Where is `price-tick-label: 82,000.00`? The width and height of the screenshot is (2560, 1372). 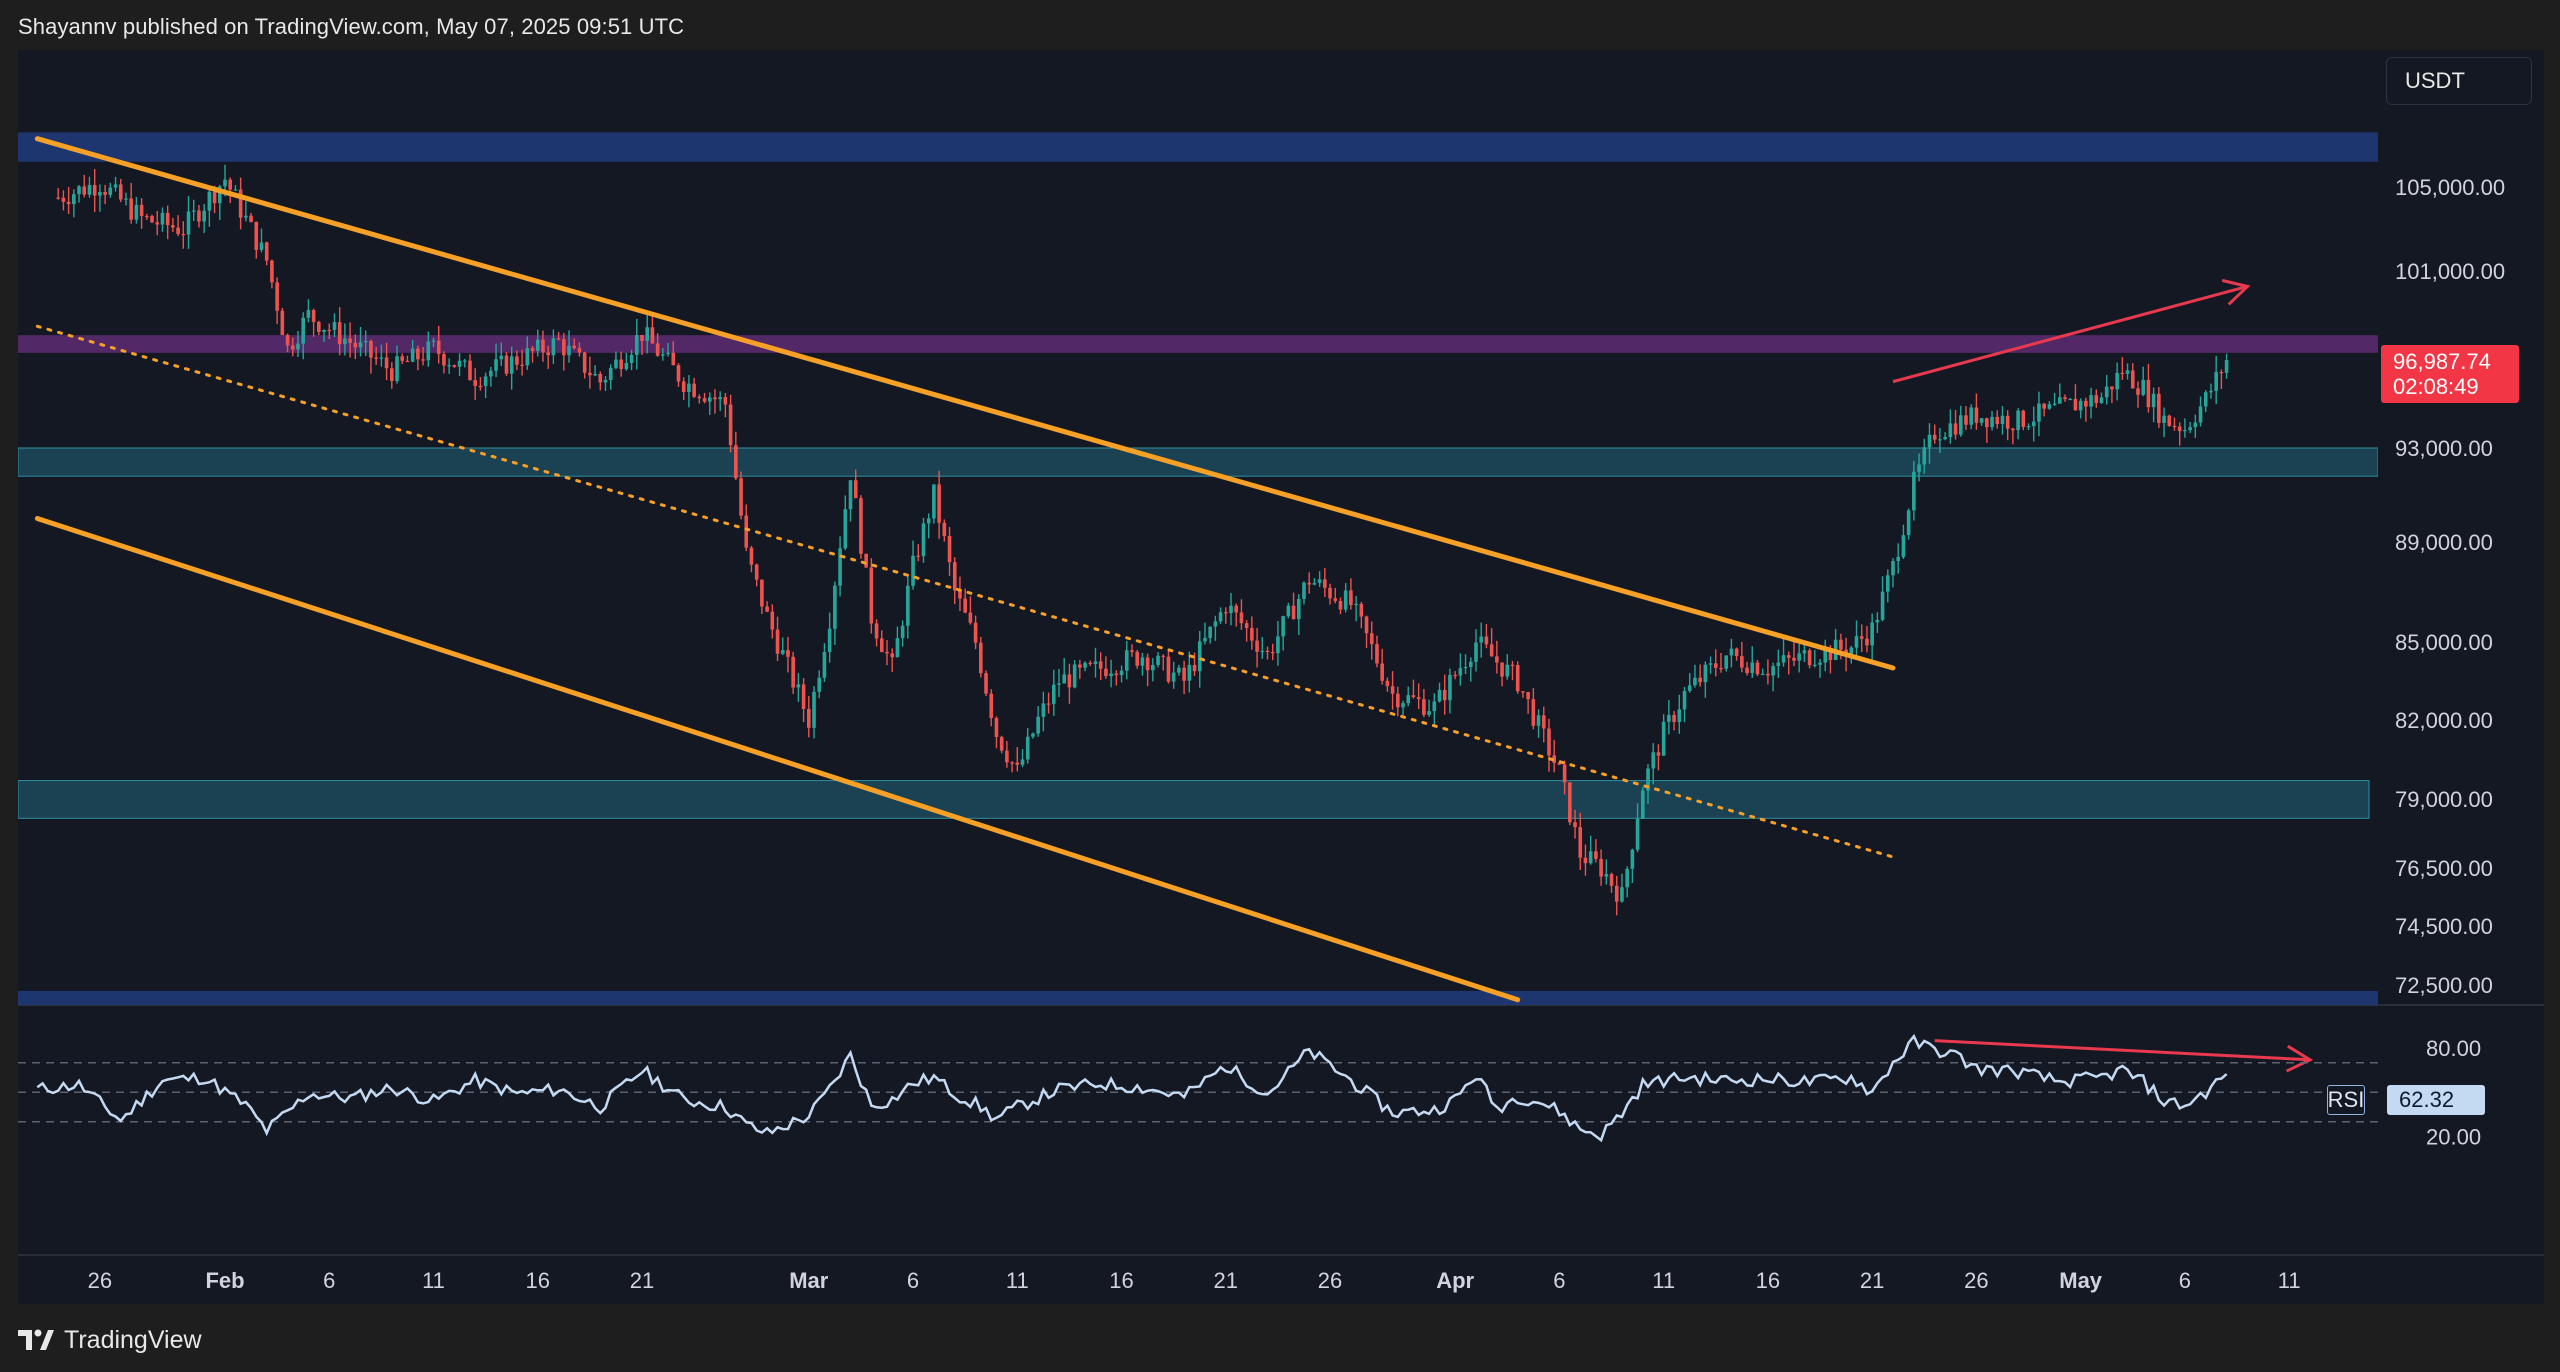
price-tick-label: 82,000.00 is located at coordinates (2444, 720).